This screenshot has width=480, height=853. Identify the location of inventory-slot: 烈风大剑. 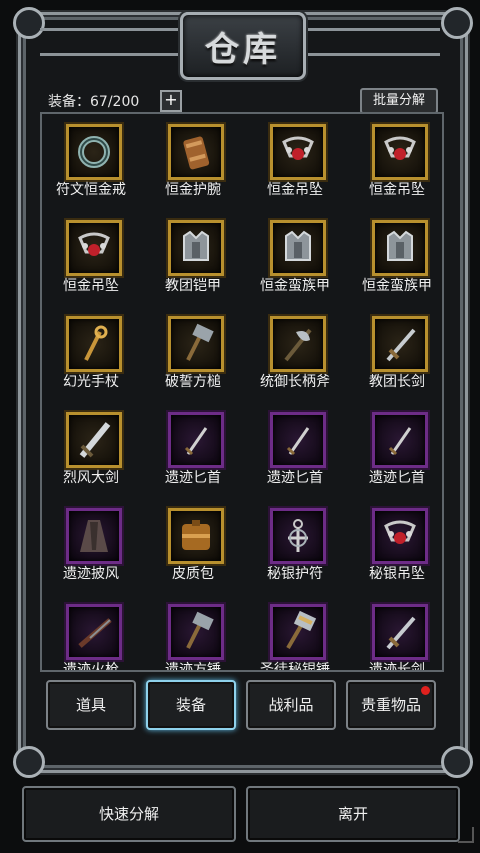
(94, 450).